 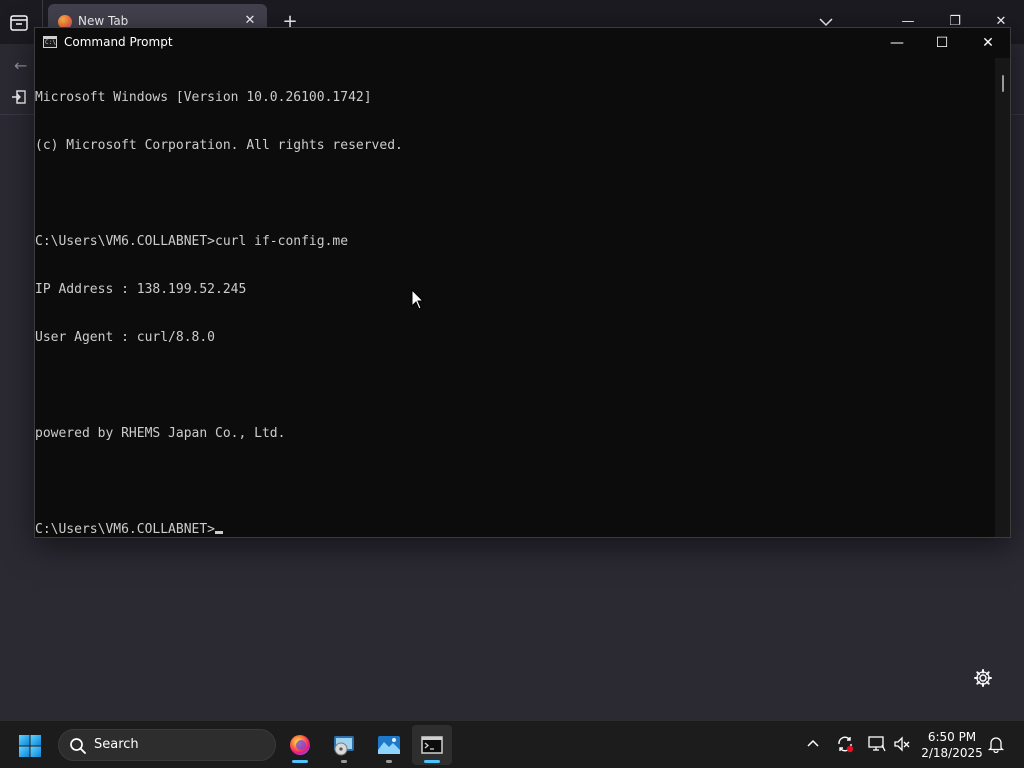 I want to click on search-label: Search, so click(x=116, y=744).